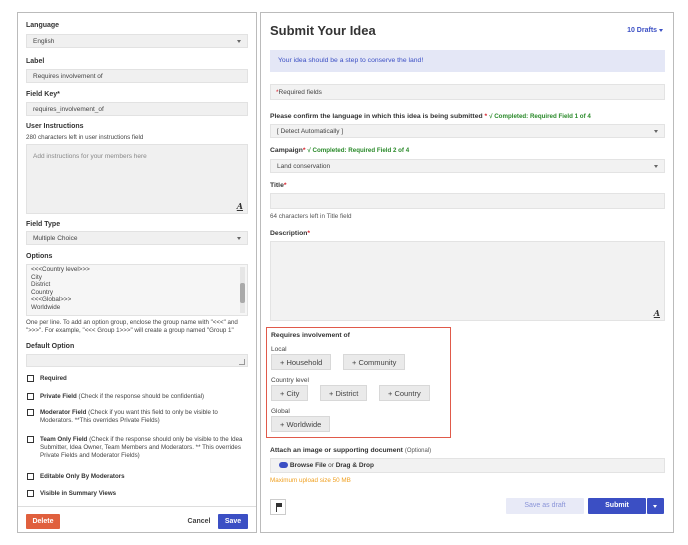  I want to click on user-instructions-textarea: Add instructions for your members here A, so click(137, 179).